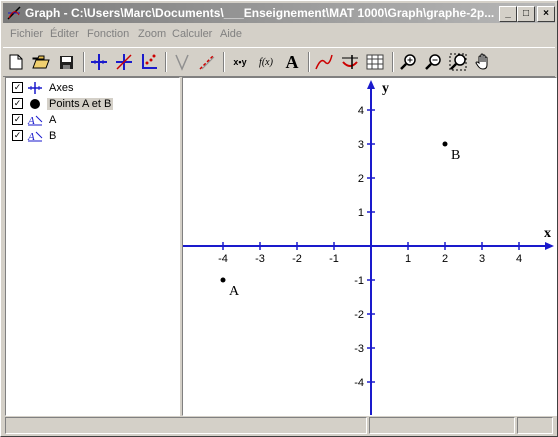 This screenshot has width=558, height=437. I want to click on y-tick-label: -2, so click(359, 315).